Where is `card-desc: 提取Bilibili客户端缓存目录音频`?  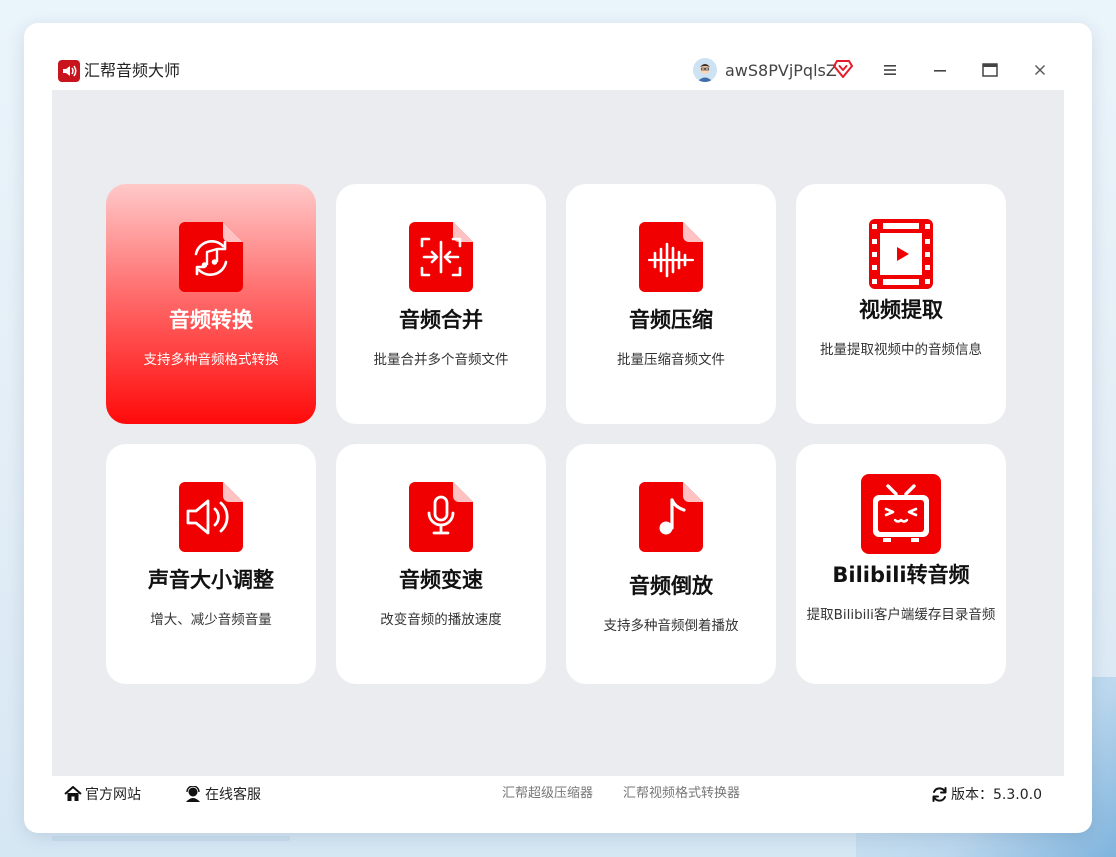 card-desc: 提取Bilibili客户端缓存目录音频 is located at coordinates (901, 615).